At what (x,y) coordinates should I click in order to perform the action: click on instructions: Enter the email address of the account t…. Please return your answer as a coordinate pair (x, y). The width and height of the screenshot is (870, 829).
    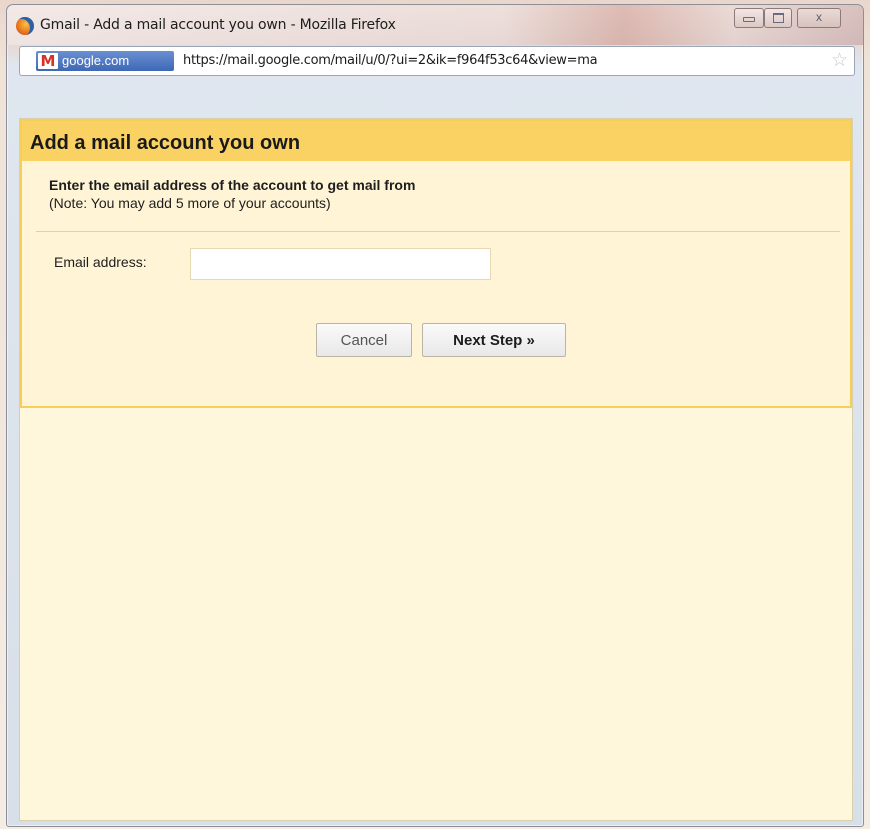
    Looking at the image, I should click on (232, 194).